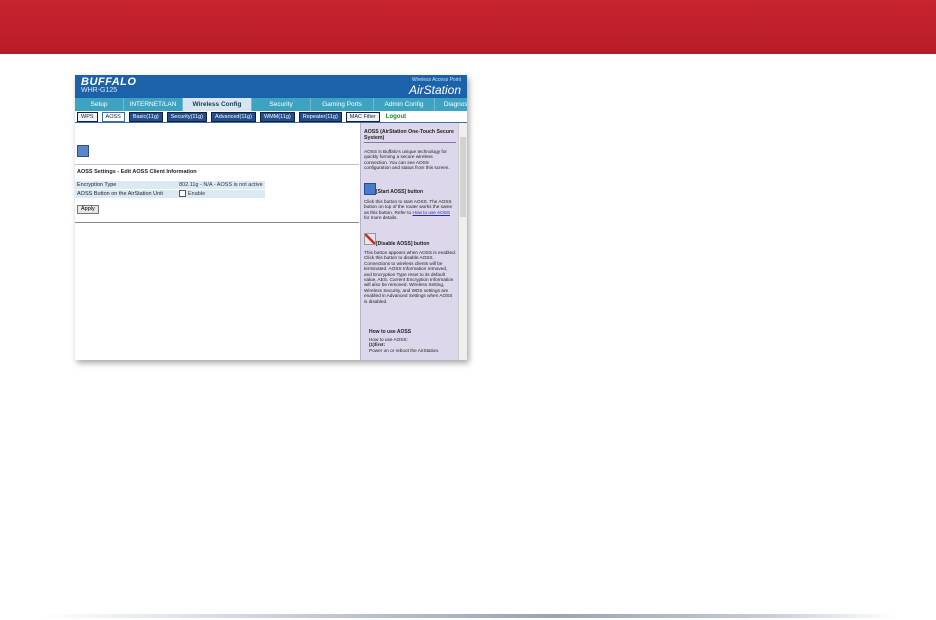 This screenshot has width=936, height=620. I want to click on start-aoss-heading: [Start AOSS] button, so click(400, 192).